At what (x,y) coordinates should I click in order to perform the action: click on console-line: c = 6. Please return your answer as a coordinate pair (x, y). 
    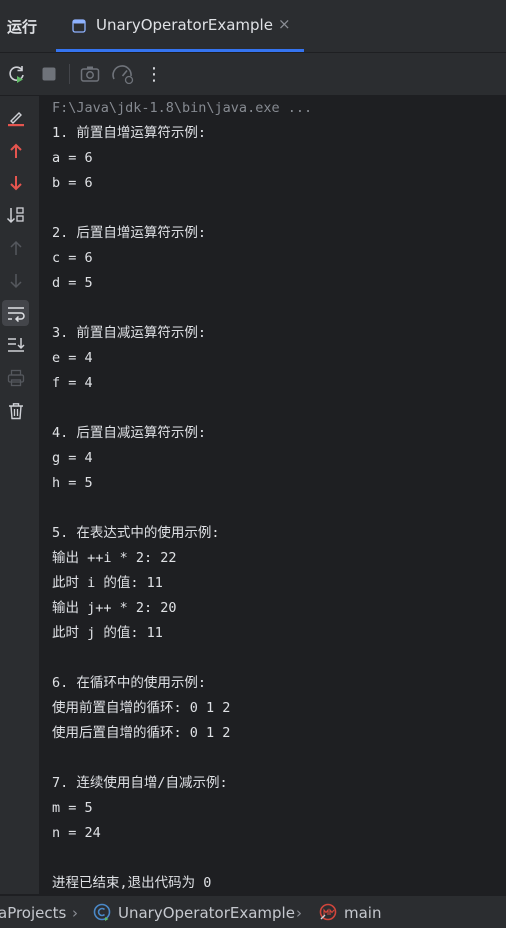
    Looking at the image, I should click on (72, 258).